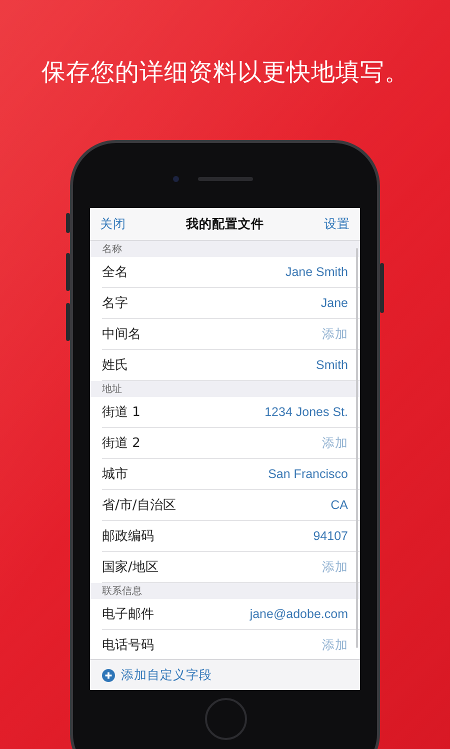 The width and height of the screenshot is (450, 749). What do you see at coordinates (115, 365) in the screenshot?
I see `field-label: 姓氏` at bounding box center [115, 365].